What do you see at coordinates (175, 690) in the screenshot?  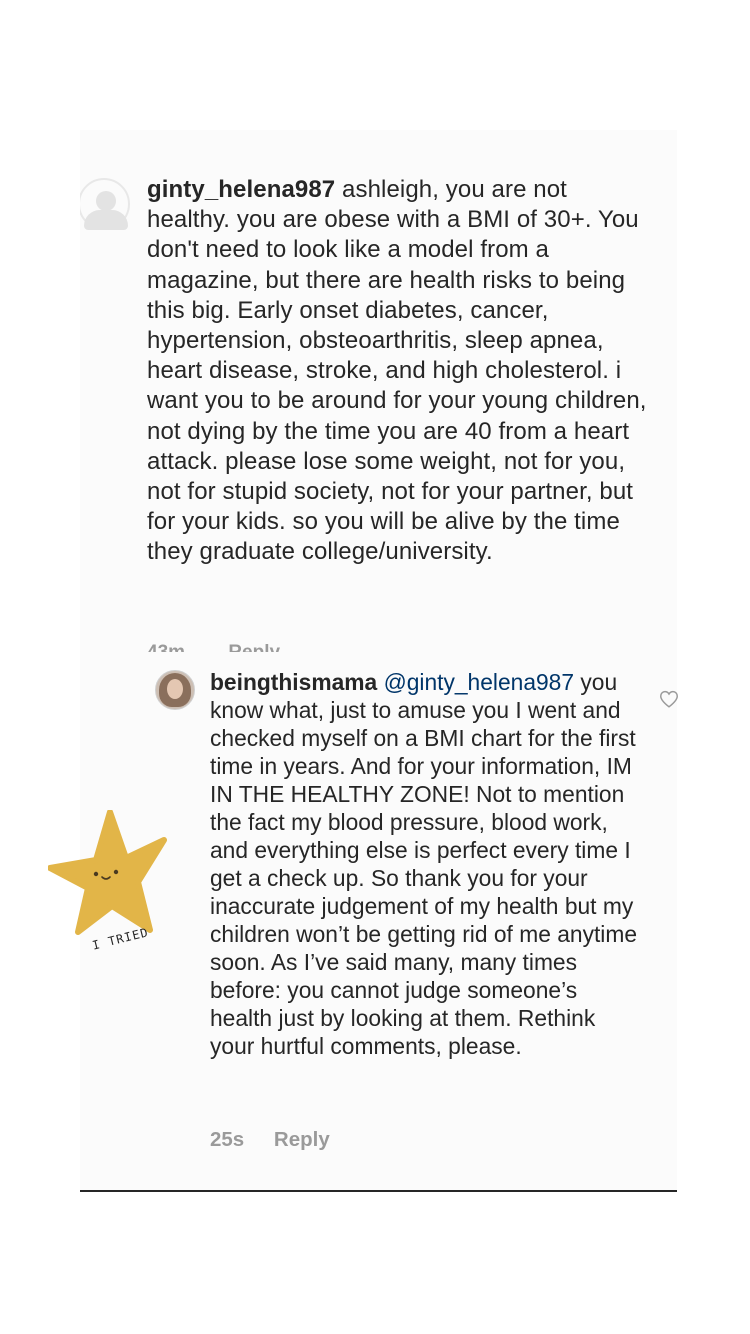 I see `reply-avatar` at bounding box center [175, 690].